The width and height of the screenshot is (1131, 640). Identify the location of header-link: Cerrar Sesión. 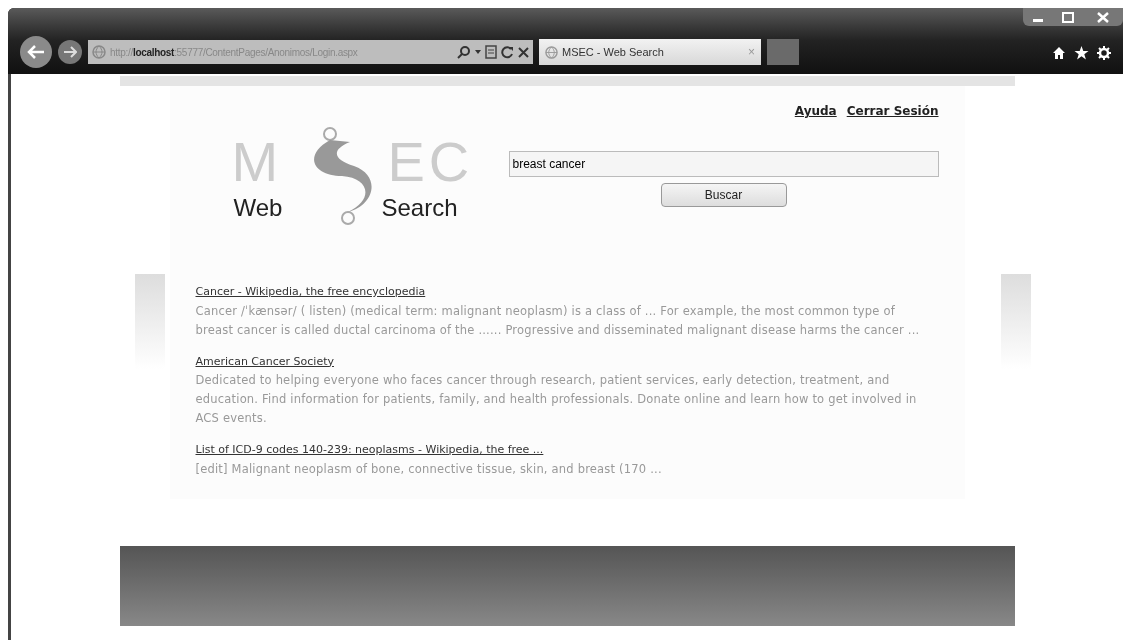
(892, 111).